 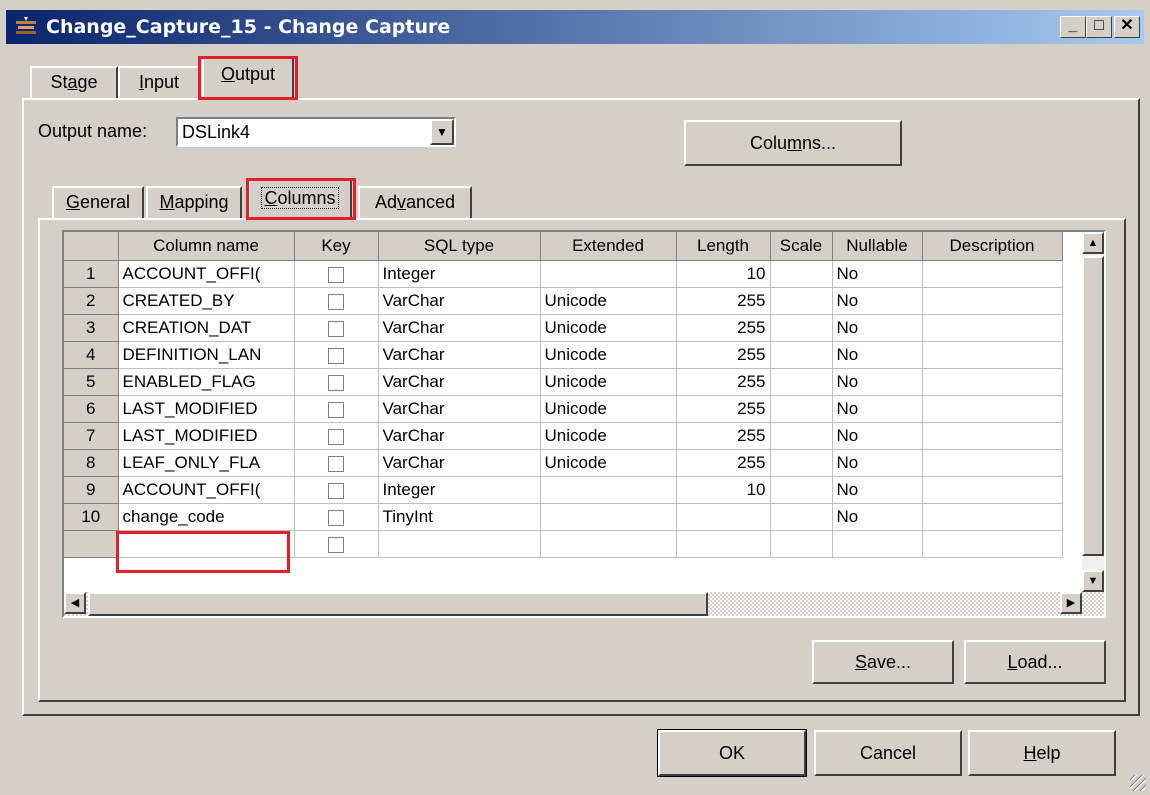 What do you see at coordinates (91, 517) in the screenshot?
I see `row-number: 10` at bounding box center [91, 517].